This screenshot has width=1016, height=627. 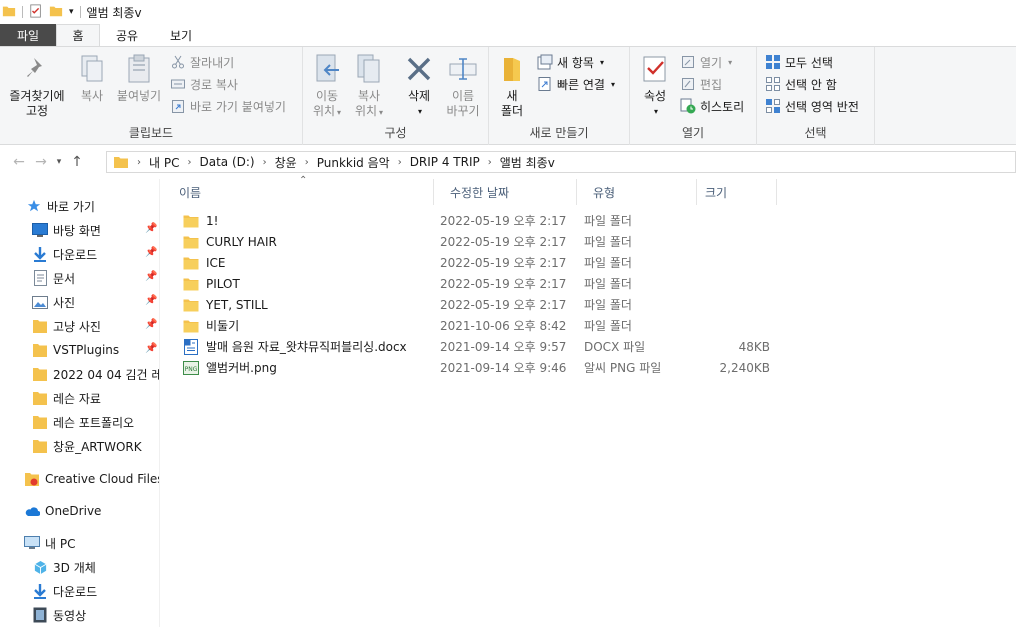 What do you see at coordinates (228, 106) in the screenshot?
I see `paste-shortcut-button: 바로 가기 붙여넣기` at bounding box center [228, 106].